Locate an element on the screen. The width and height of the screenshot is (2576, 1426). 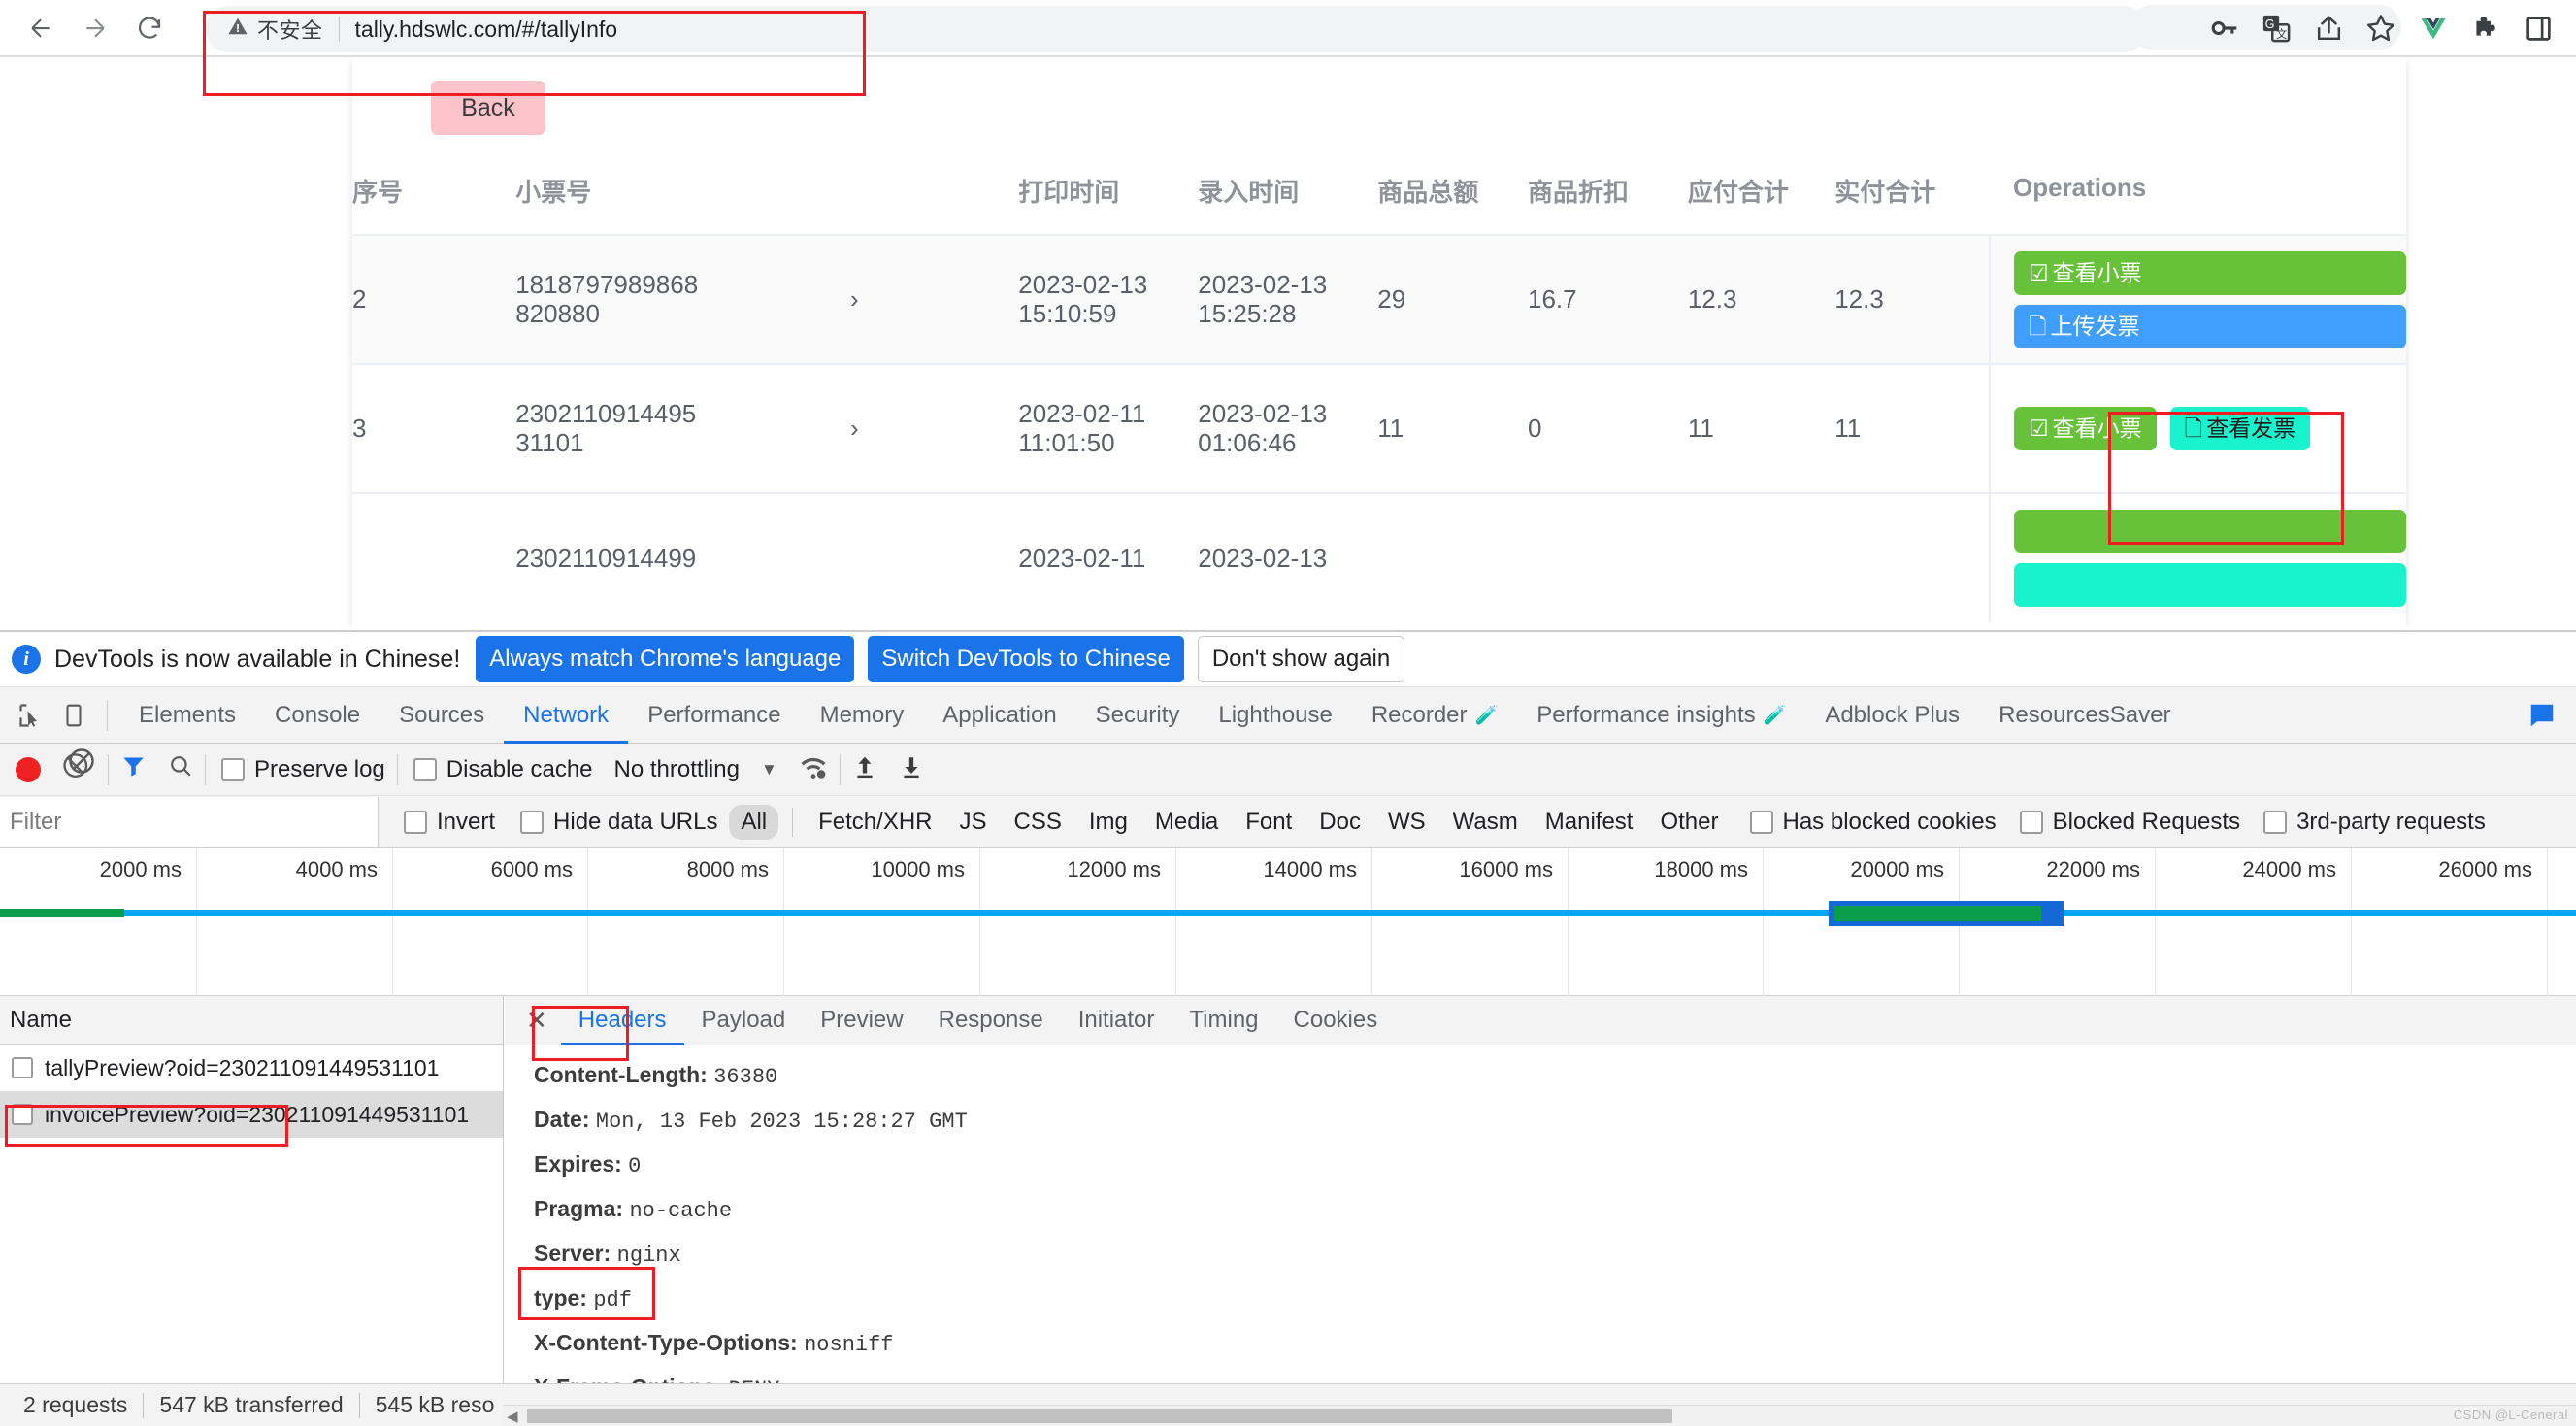
print-time: 11:01:50 is located at coordinates (1066, 442).